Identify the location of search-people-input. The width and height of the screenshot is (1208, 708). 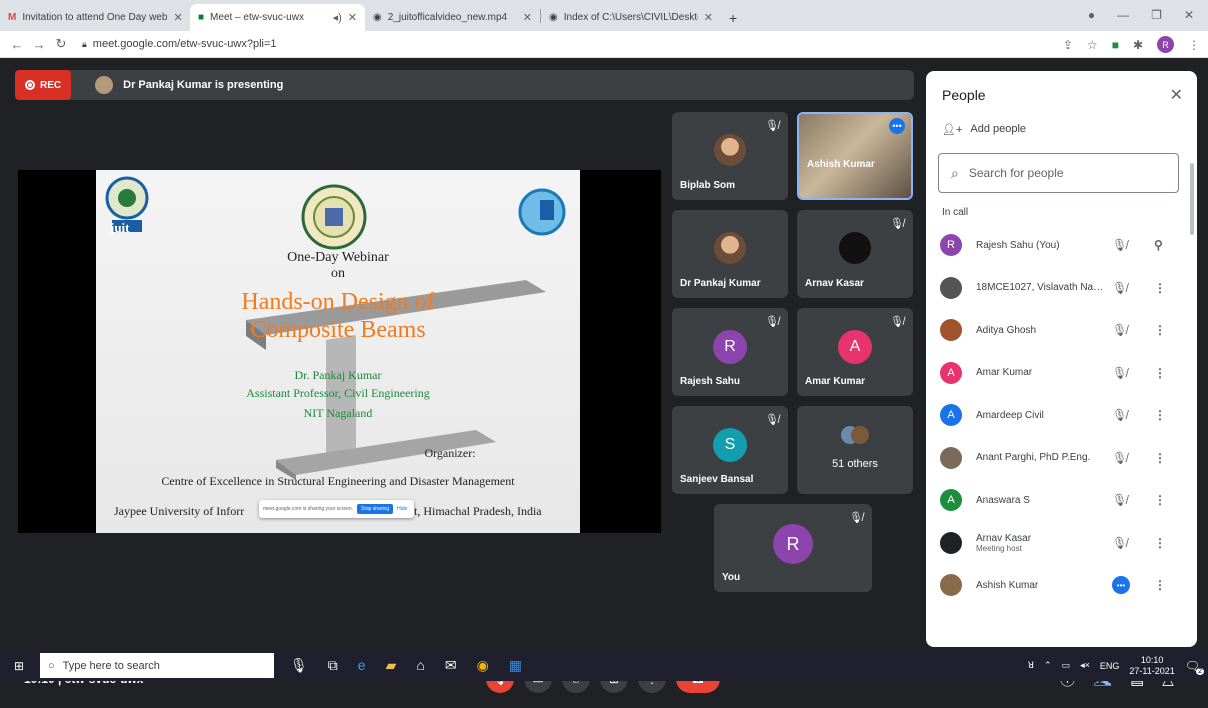
(1058, 173).